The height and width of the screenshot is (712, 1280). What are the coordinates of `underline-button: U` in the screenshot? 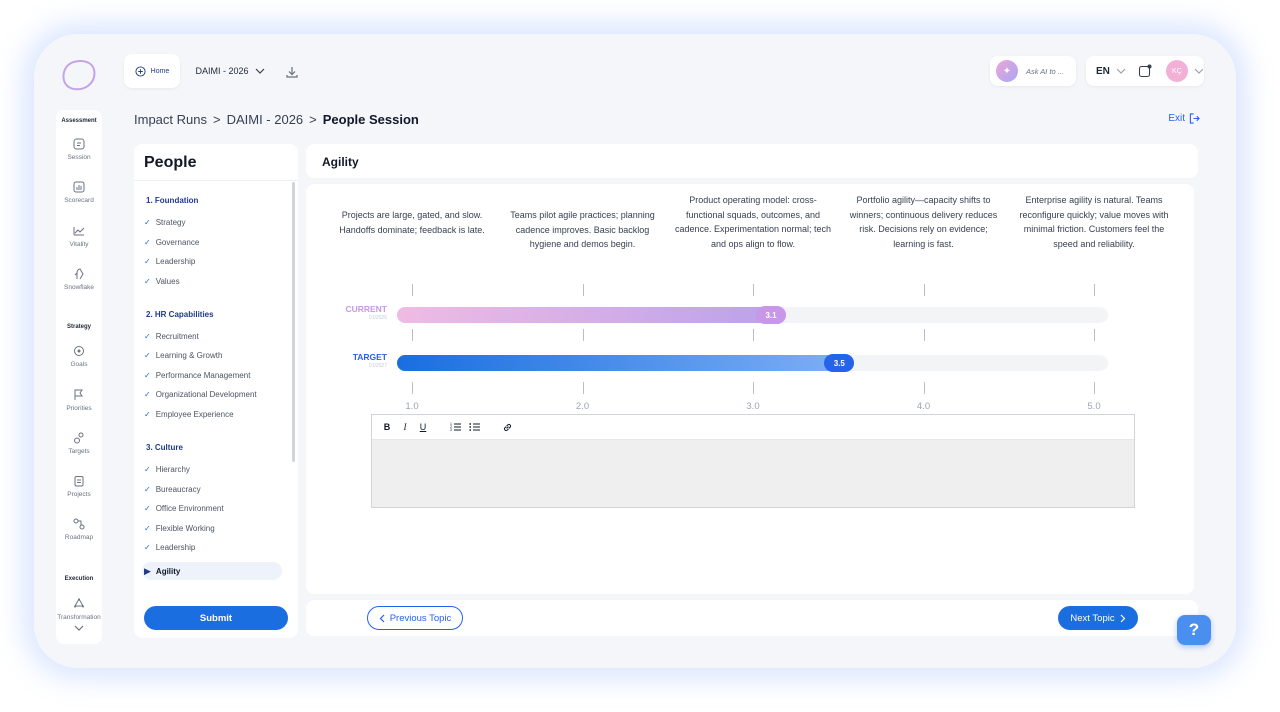 It's located at (423, 427).